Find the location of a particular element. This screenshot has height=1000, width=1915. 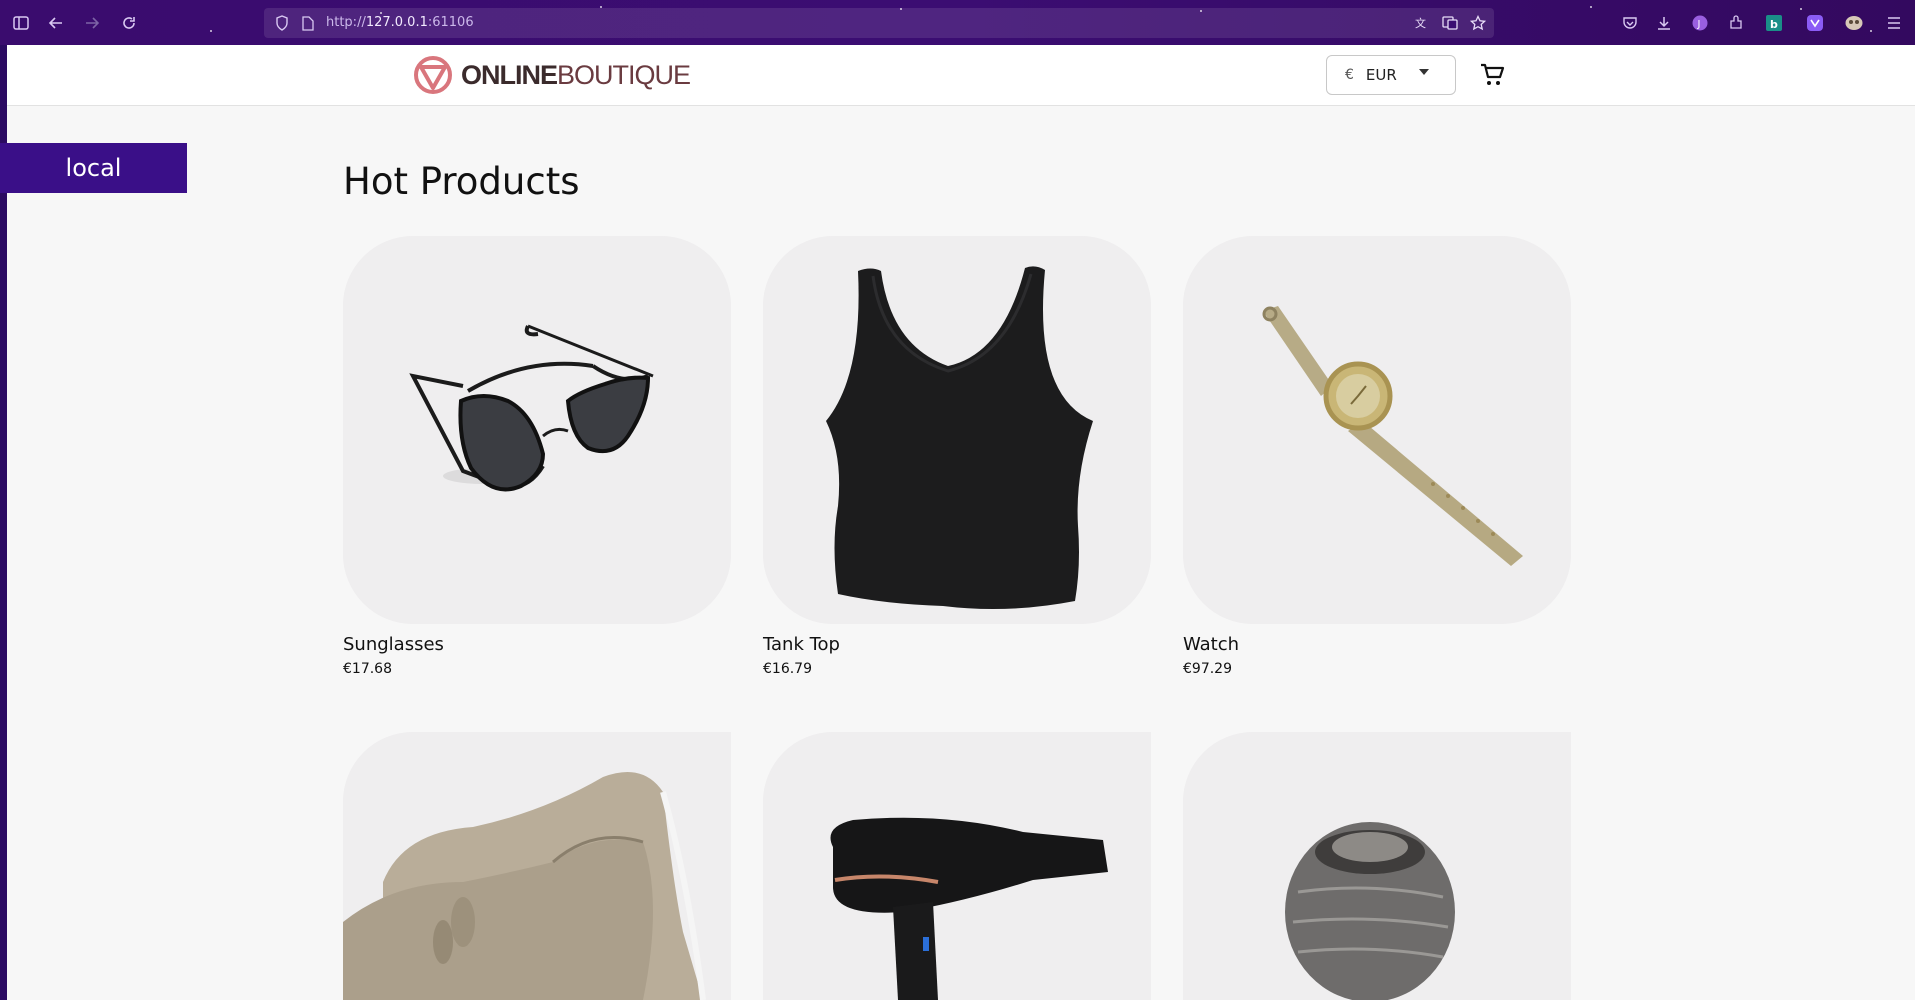

page-title: Hot Products is located at coordinates (461, 181).